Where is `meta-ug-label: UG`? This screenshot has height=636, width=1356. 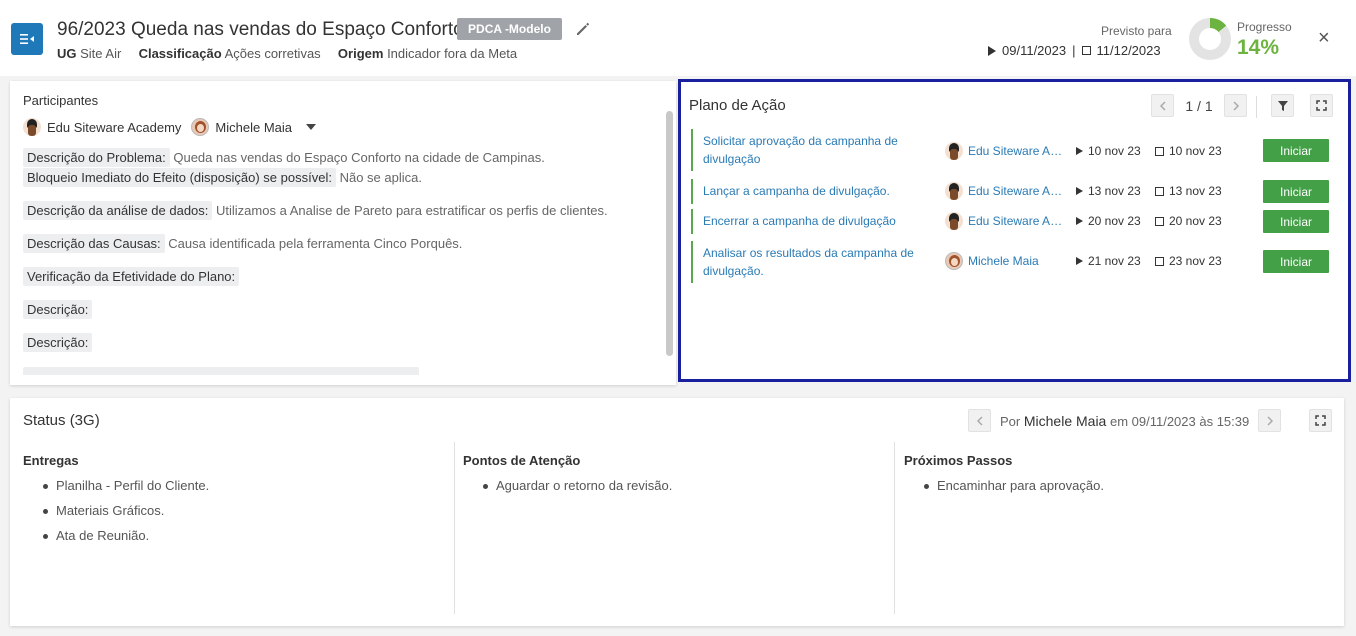
meta-ug-label: UG is located at coordinates (67, 53).